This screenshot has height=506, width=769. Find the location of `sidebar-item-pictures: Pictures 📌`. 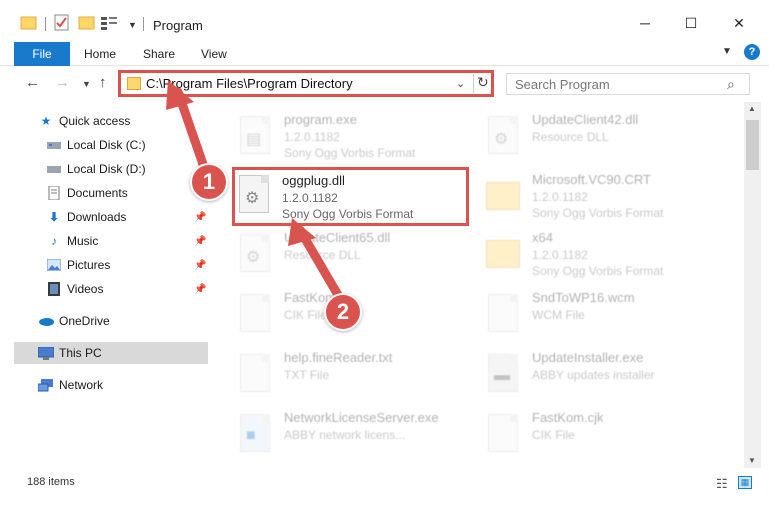

sidebar-item-pictures: Pictures 📌 is located at coordinates (111, 265).